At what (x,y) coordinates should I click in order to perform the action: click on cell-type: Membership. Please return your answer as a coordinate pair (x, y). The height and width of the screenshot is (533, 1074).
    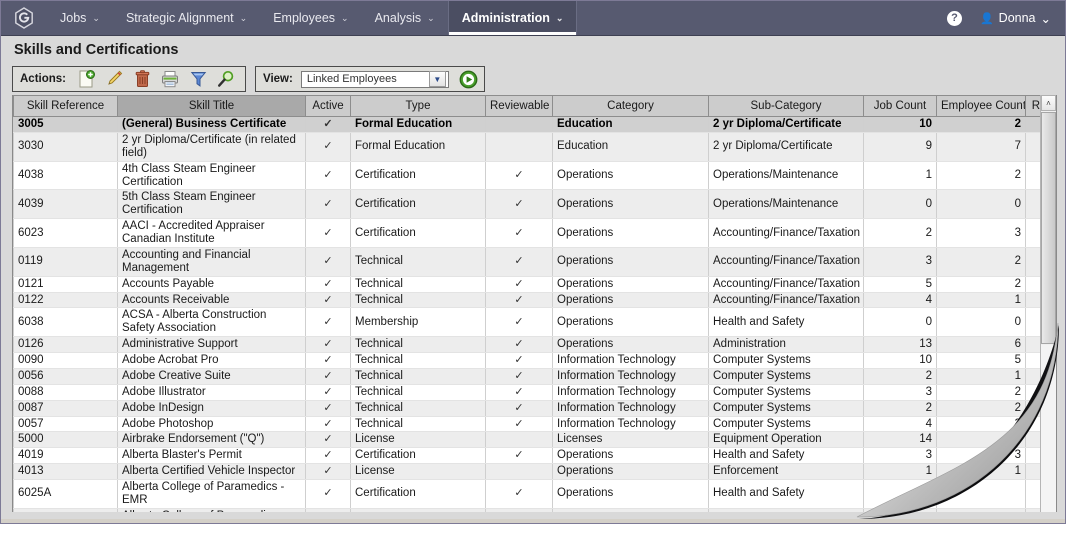
    Looking at the image, I should click on (418, 322).